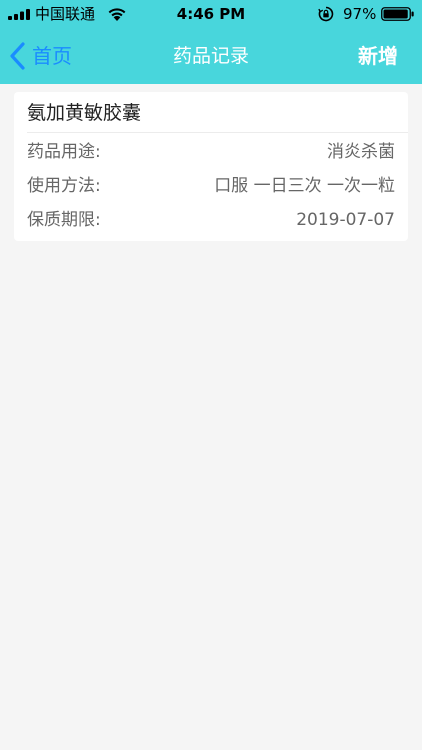 The height and width of the screenshot is (750, 422). I want to click on status-bar: 中国联通 4:46 PM 97%, so click(211, 14).